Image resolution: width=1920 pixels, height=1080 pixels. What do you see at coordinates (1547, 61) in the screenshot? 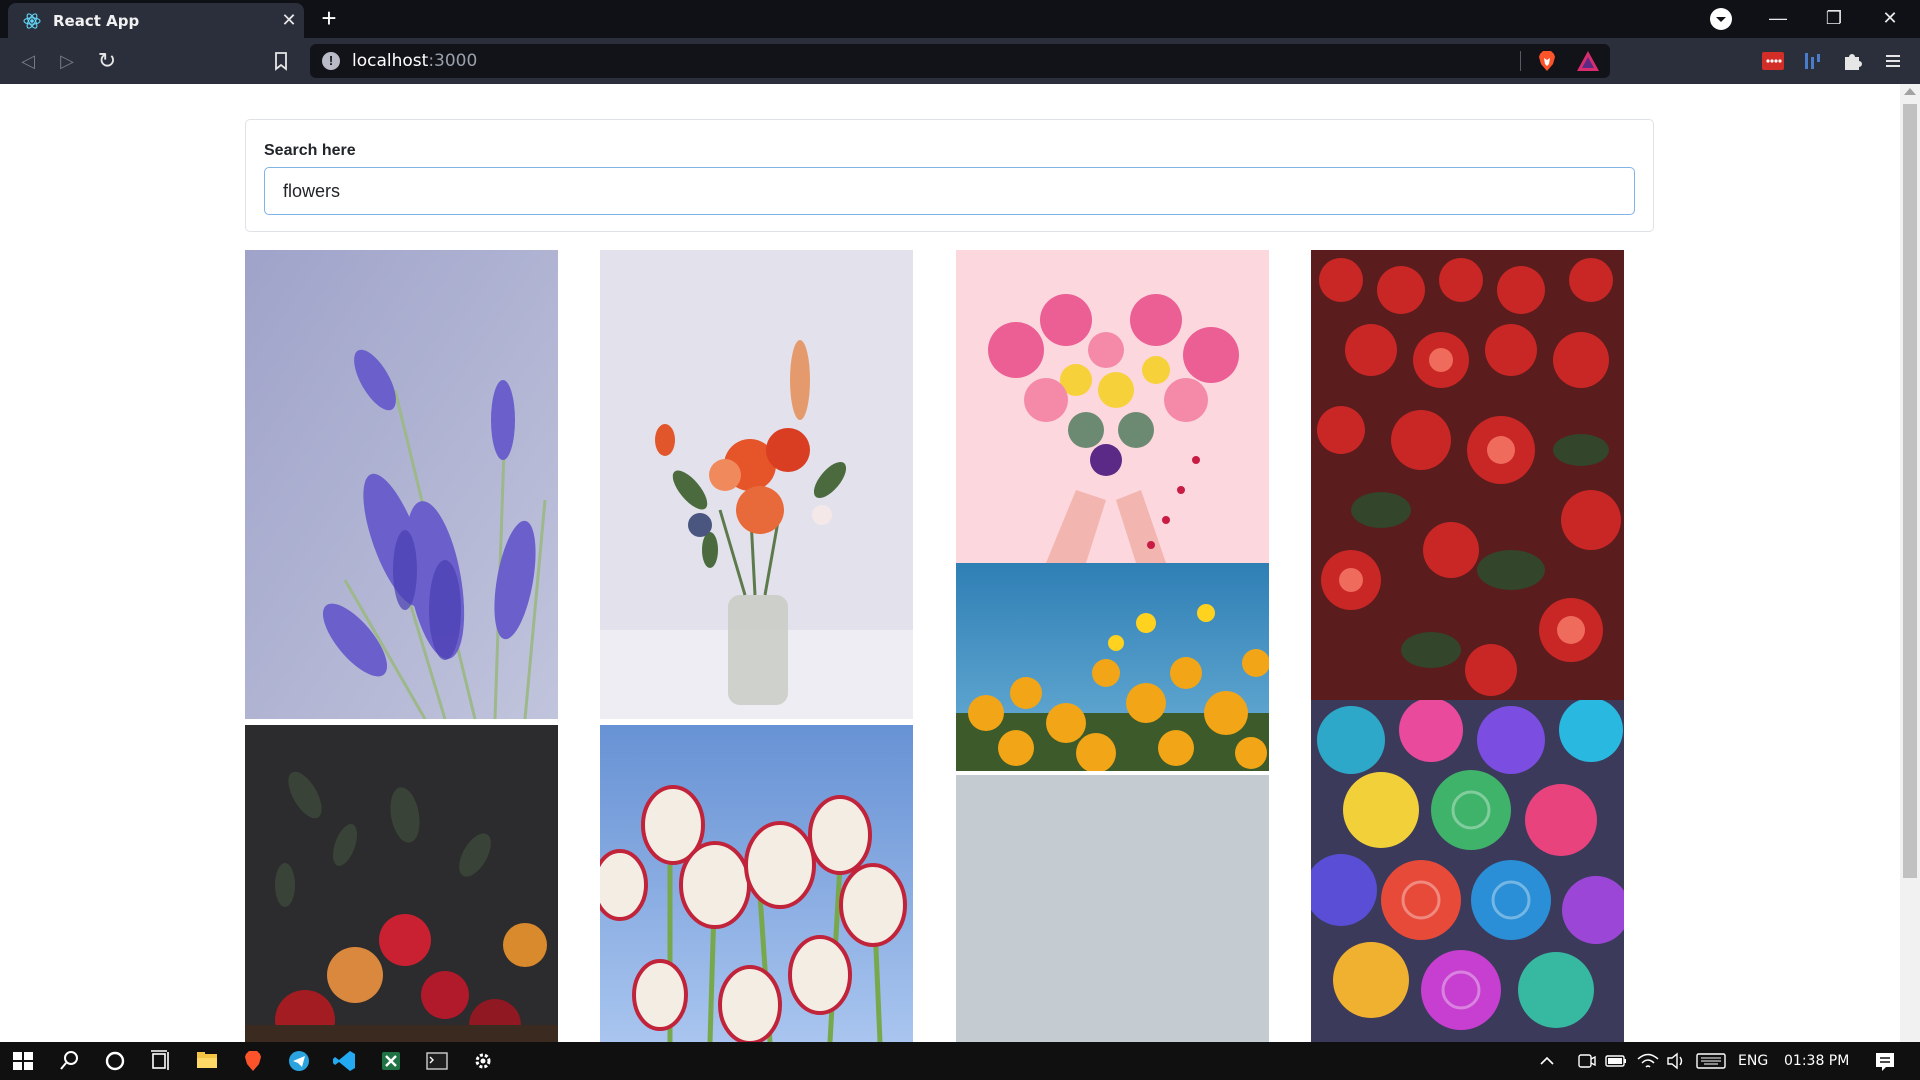
I see `brave-shields-icon` at bounding box center [1547, 61].